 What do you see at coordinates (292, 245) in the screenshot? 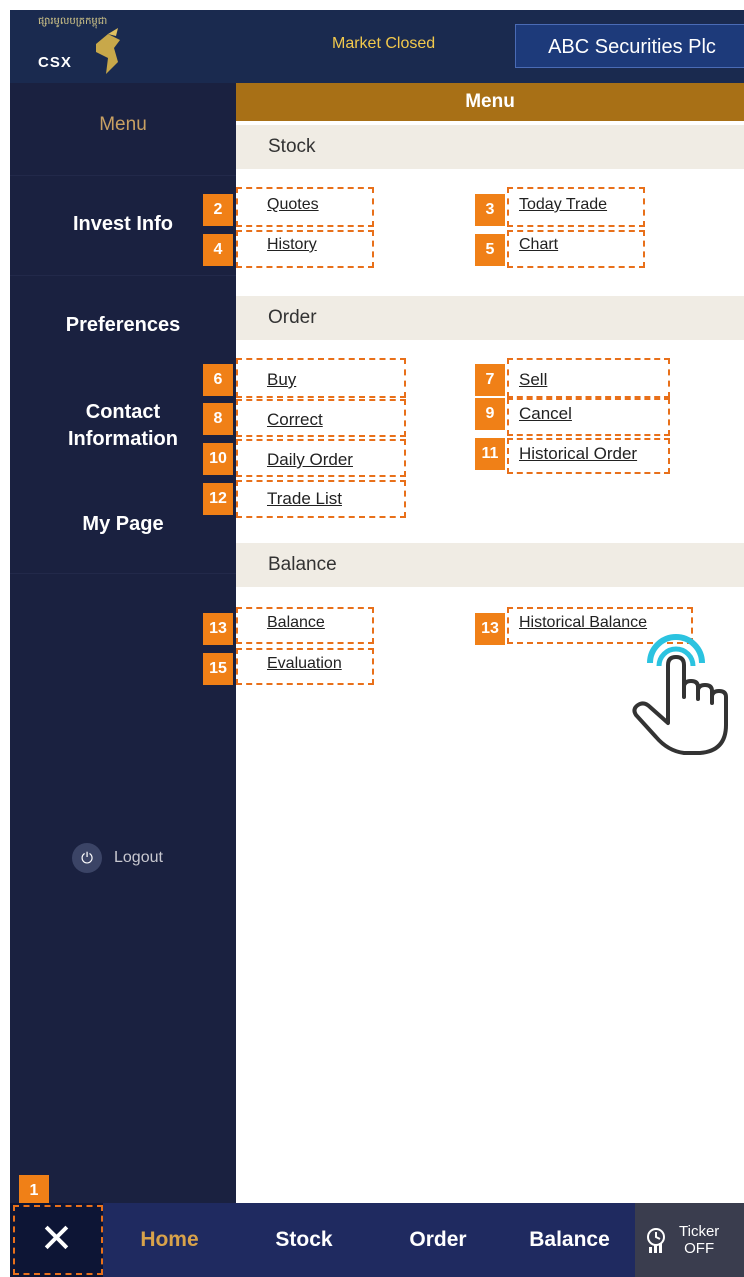
I see `link-history: History` at bounding box center [292, 245].